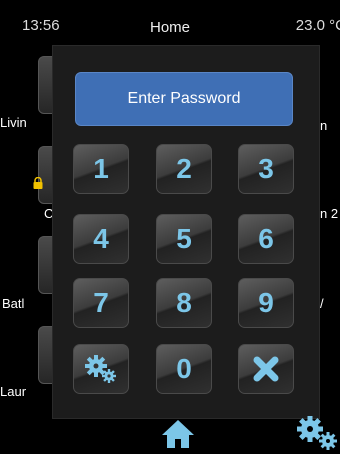  Describe the element at coordinates (266, 239) in the screenshot. I see `key-6: 6` at that location.